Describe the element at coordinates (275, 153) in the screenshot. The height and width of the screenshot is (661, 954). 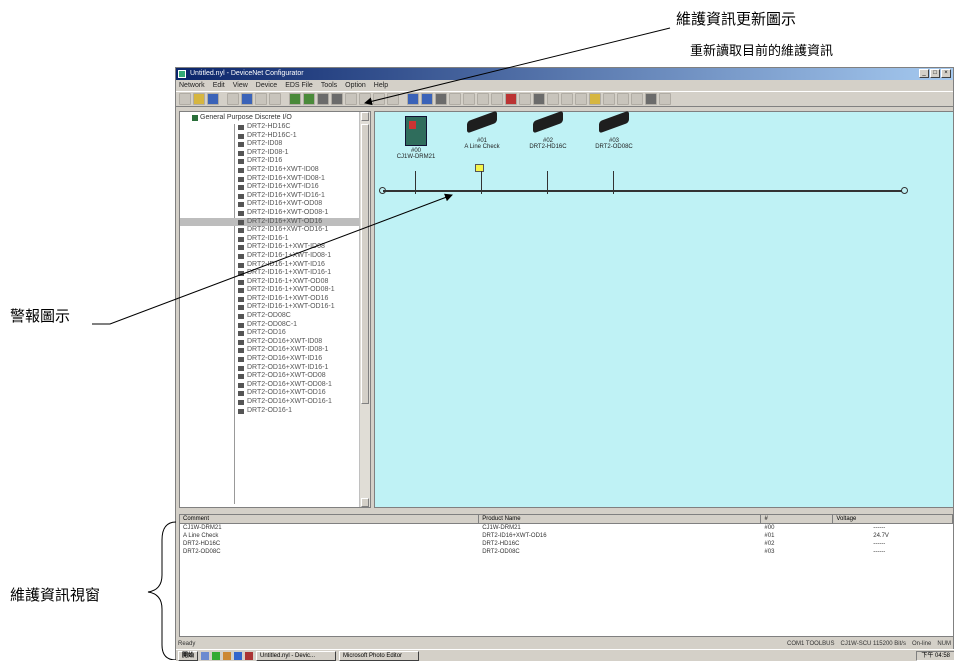
I see `tree-item: DRT2-ID08-1` at that location.